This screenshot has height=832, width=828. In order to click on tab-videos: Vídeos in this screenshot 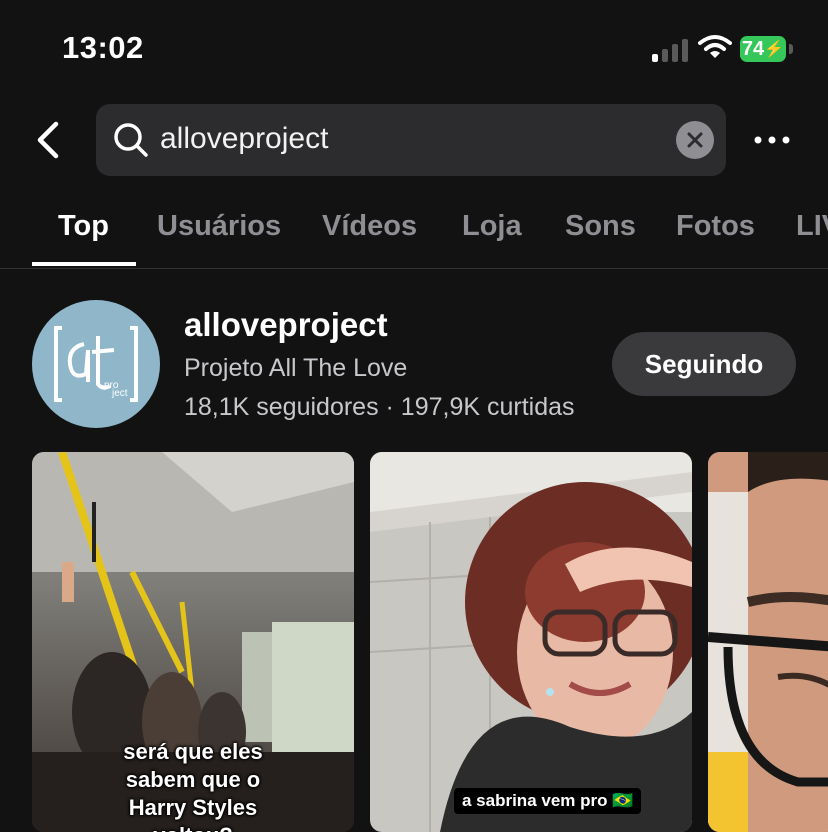, I will do `click(369, 226)`.